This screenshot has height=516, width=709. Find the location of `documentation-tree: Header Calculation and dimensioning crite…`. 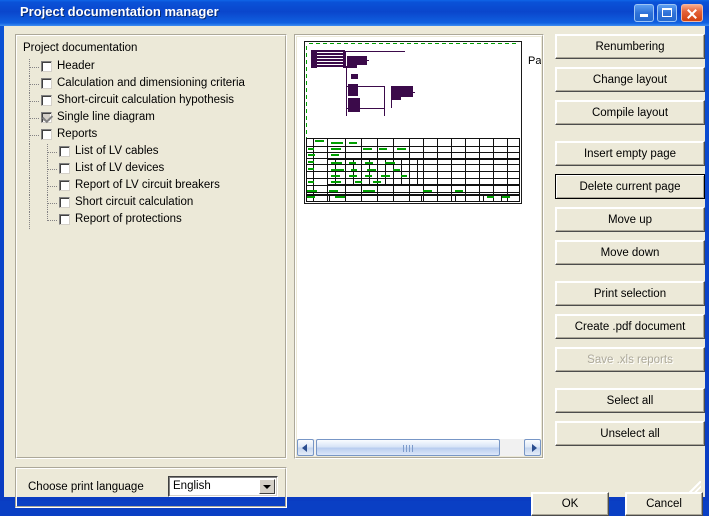

documentation-tree: Header Calculation and dimensioning crite… is located at coordinates (151, 144).